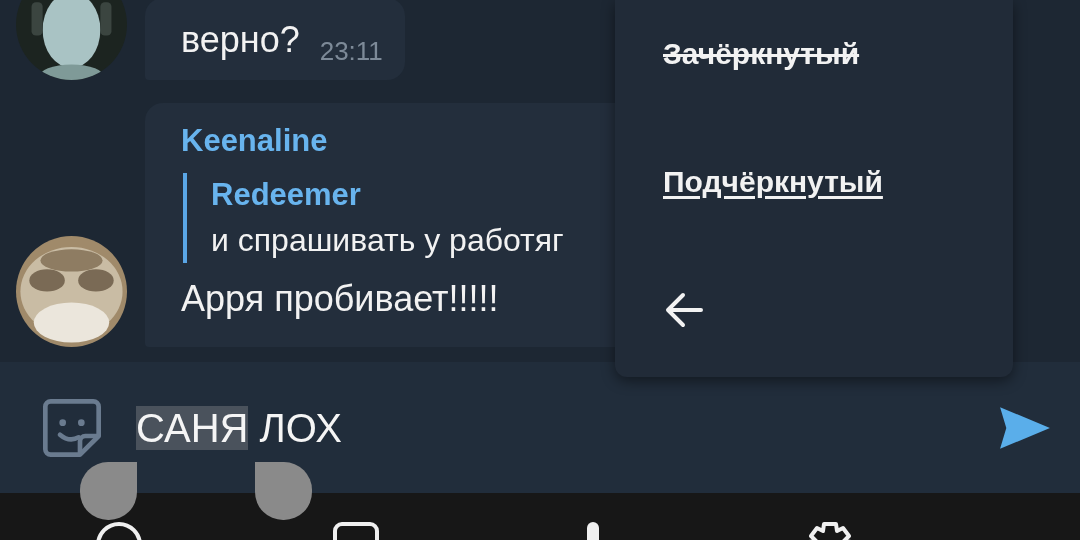  Describe the element at coordinates (684, 310) in the screenshot. I see `back-arrow-icon` at that location.